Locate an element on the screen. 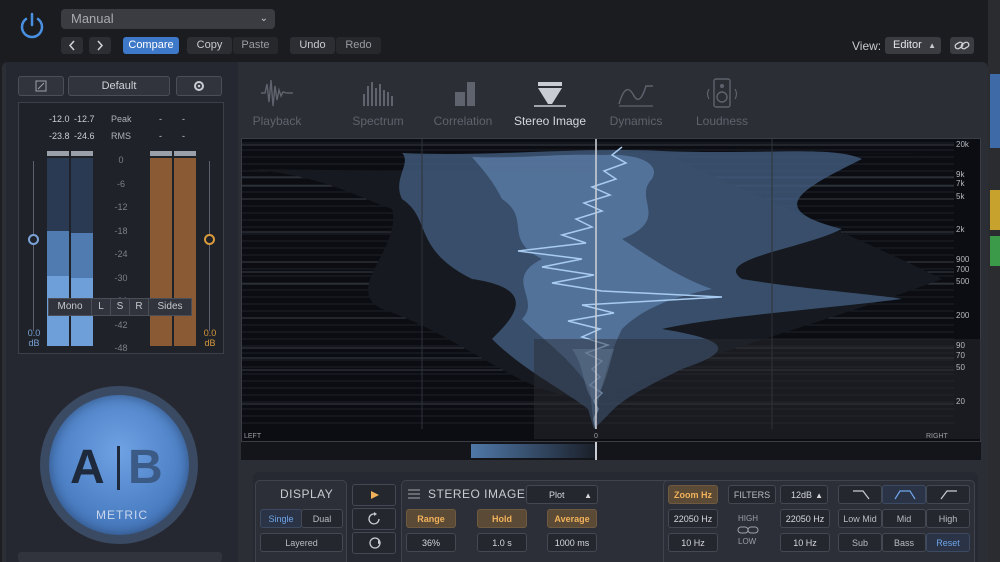 The image size is (1000, 562). hz-label: 7k is located at coordinates (960, 183).